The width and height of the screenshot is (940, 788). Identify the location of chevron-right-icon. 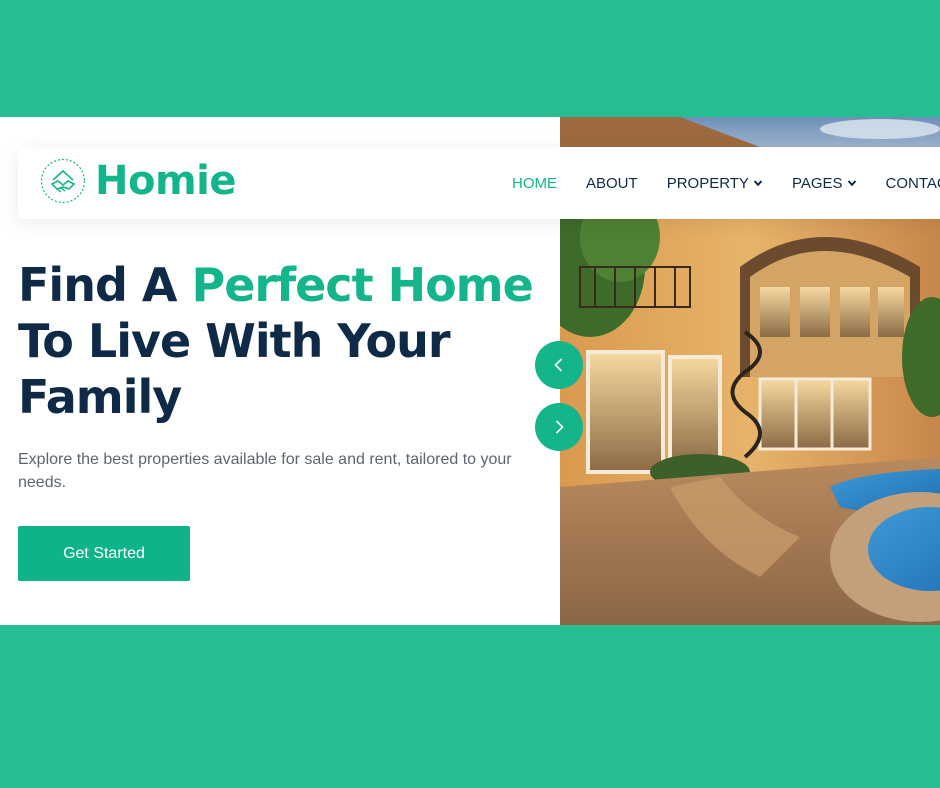
(559, 427).